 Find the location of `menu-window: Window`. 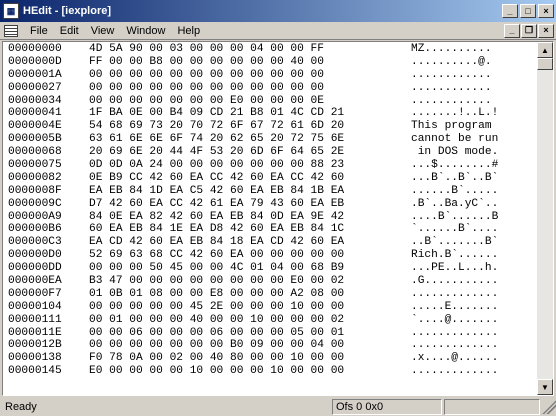

menu-window: Window is located at coordinates (145, 31).